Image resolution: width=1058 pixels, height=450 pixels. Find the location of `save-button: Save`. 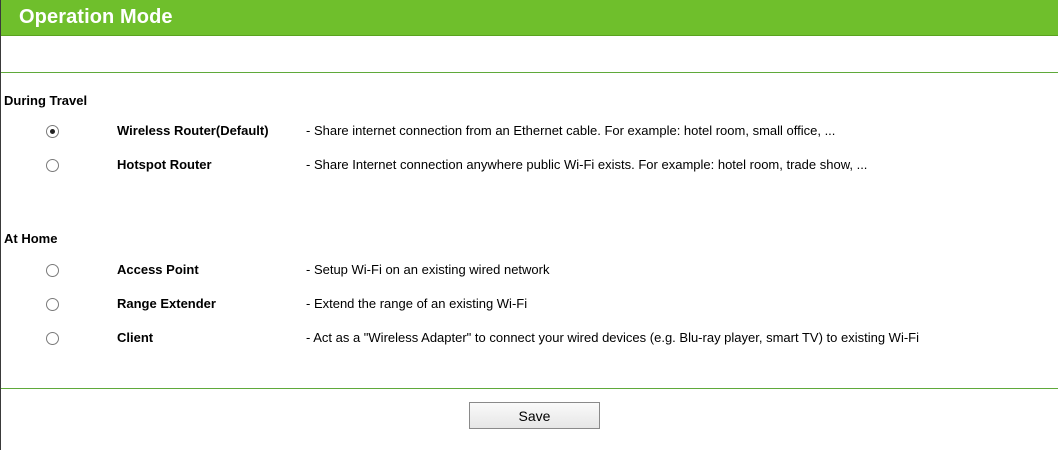

save-button: Save is located at coordinates (534, 415).